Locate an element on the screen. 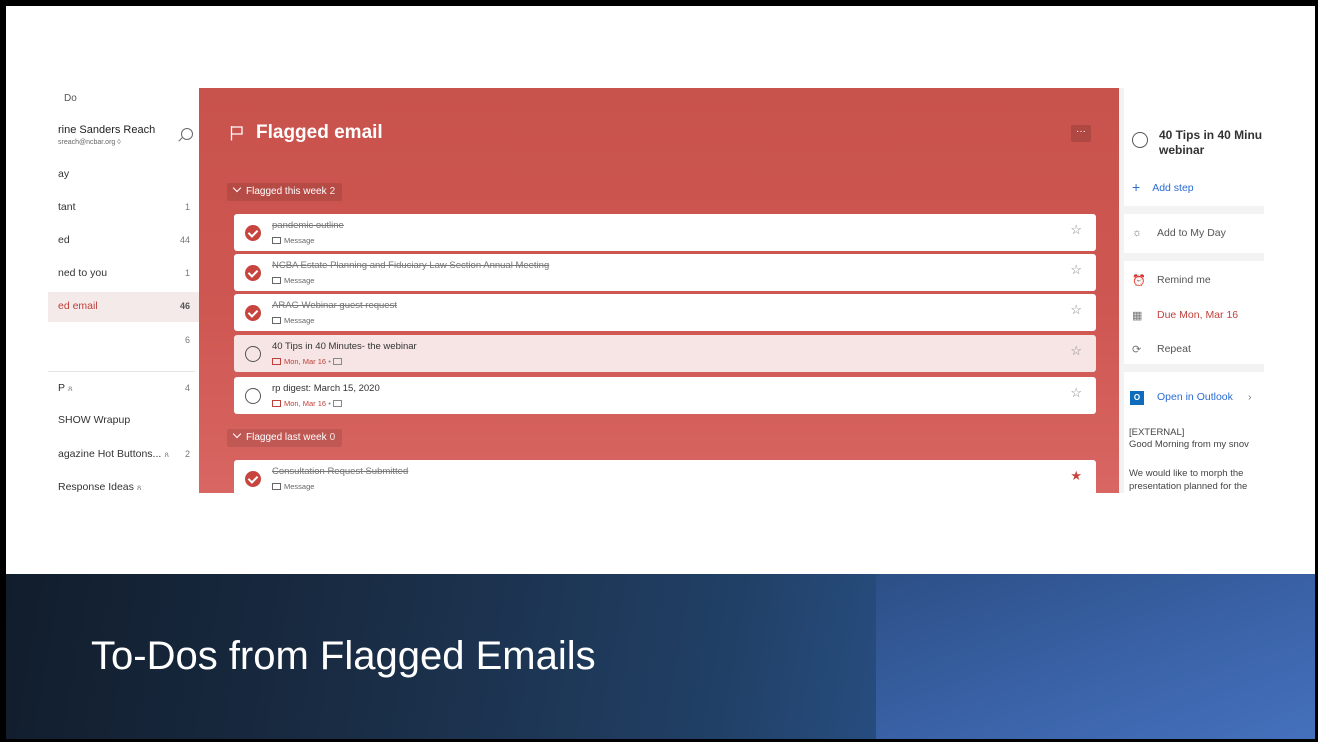  sidebar-item-list-p: Pጸ 4 is located at coordinates (126, 389).